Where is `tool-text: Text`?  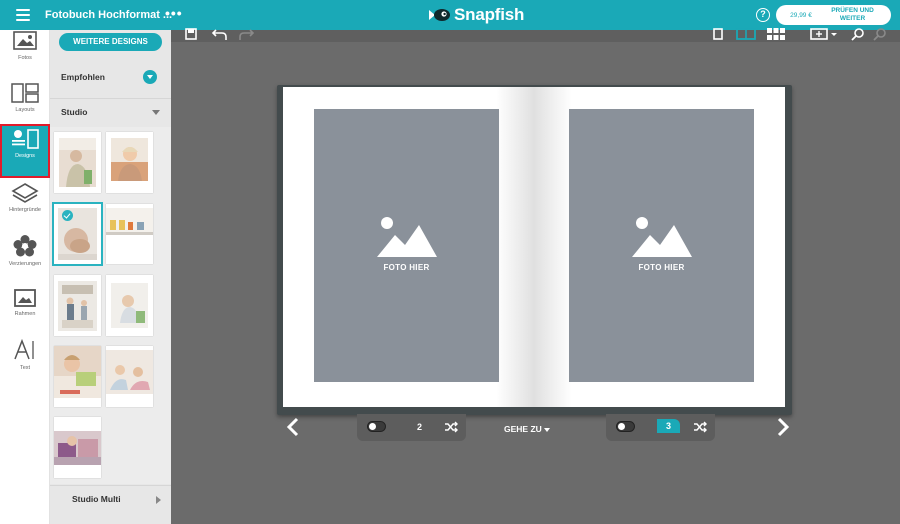 tool-text: Text is located at coordinates (25, 364).